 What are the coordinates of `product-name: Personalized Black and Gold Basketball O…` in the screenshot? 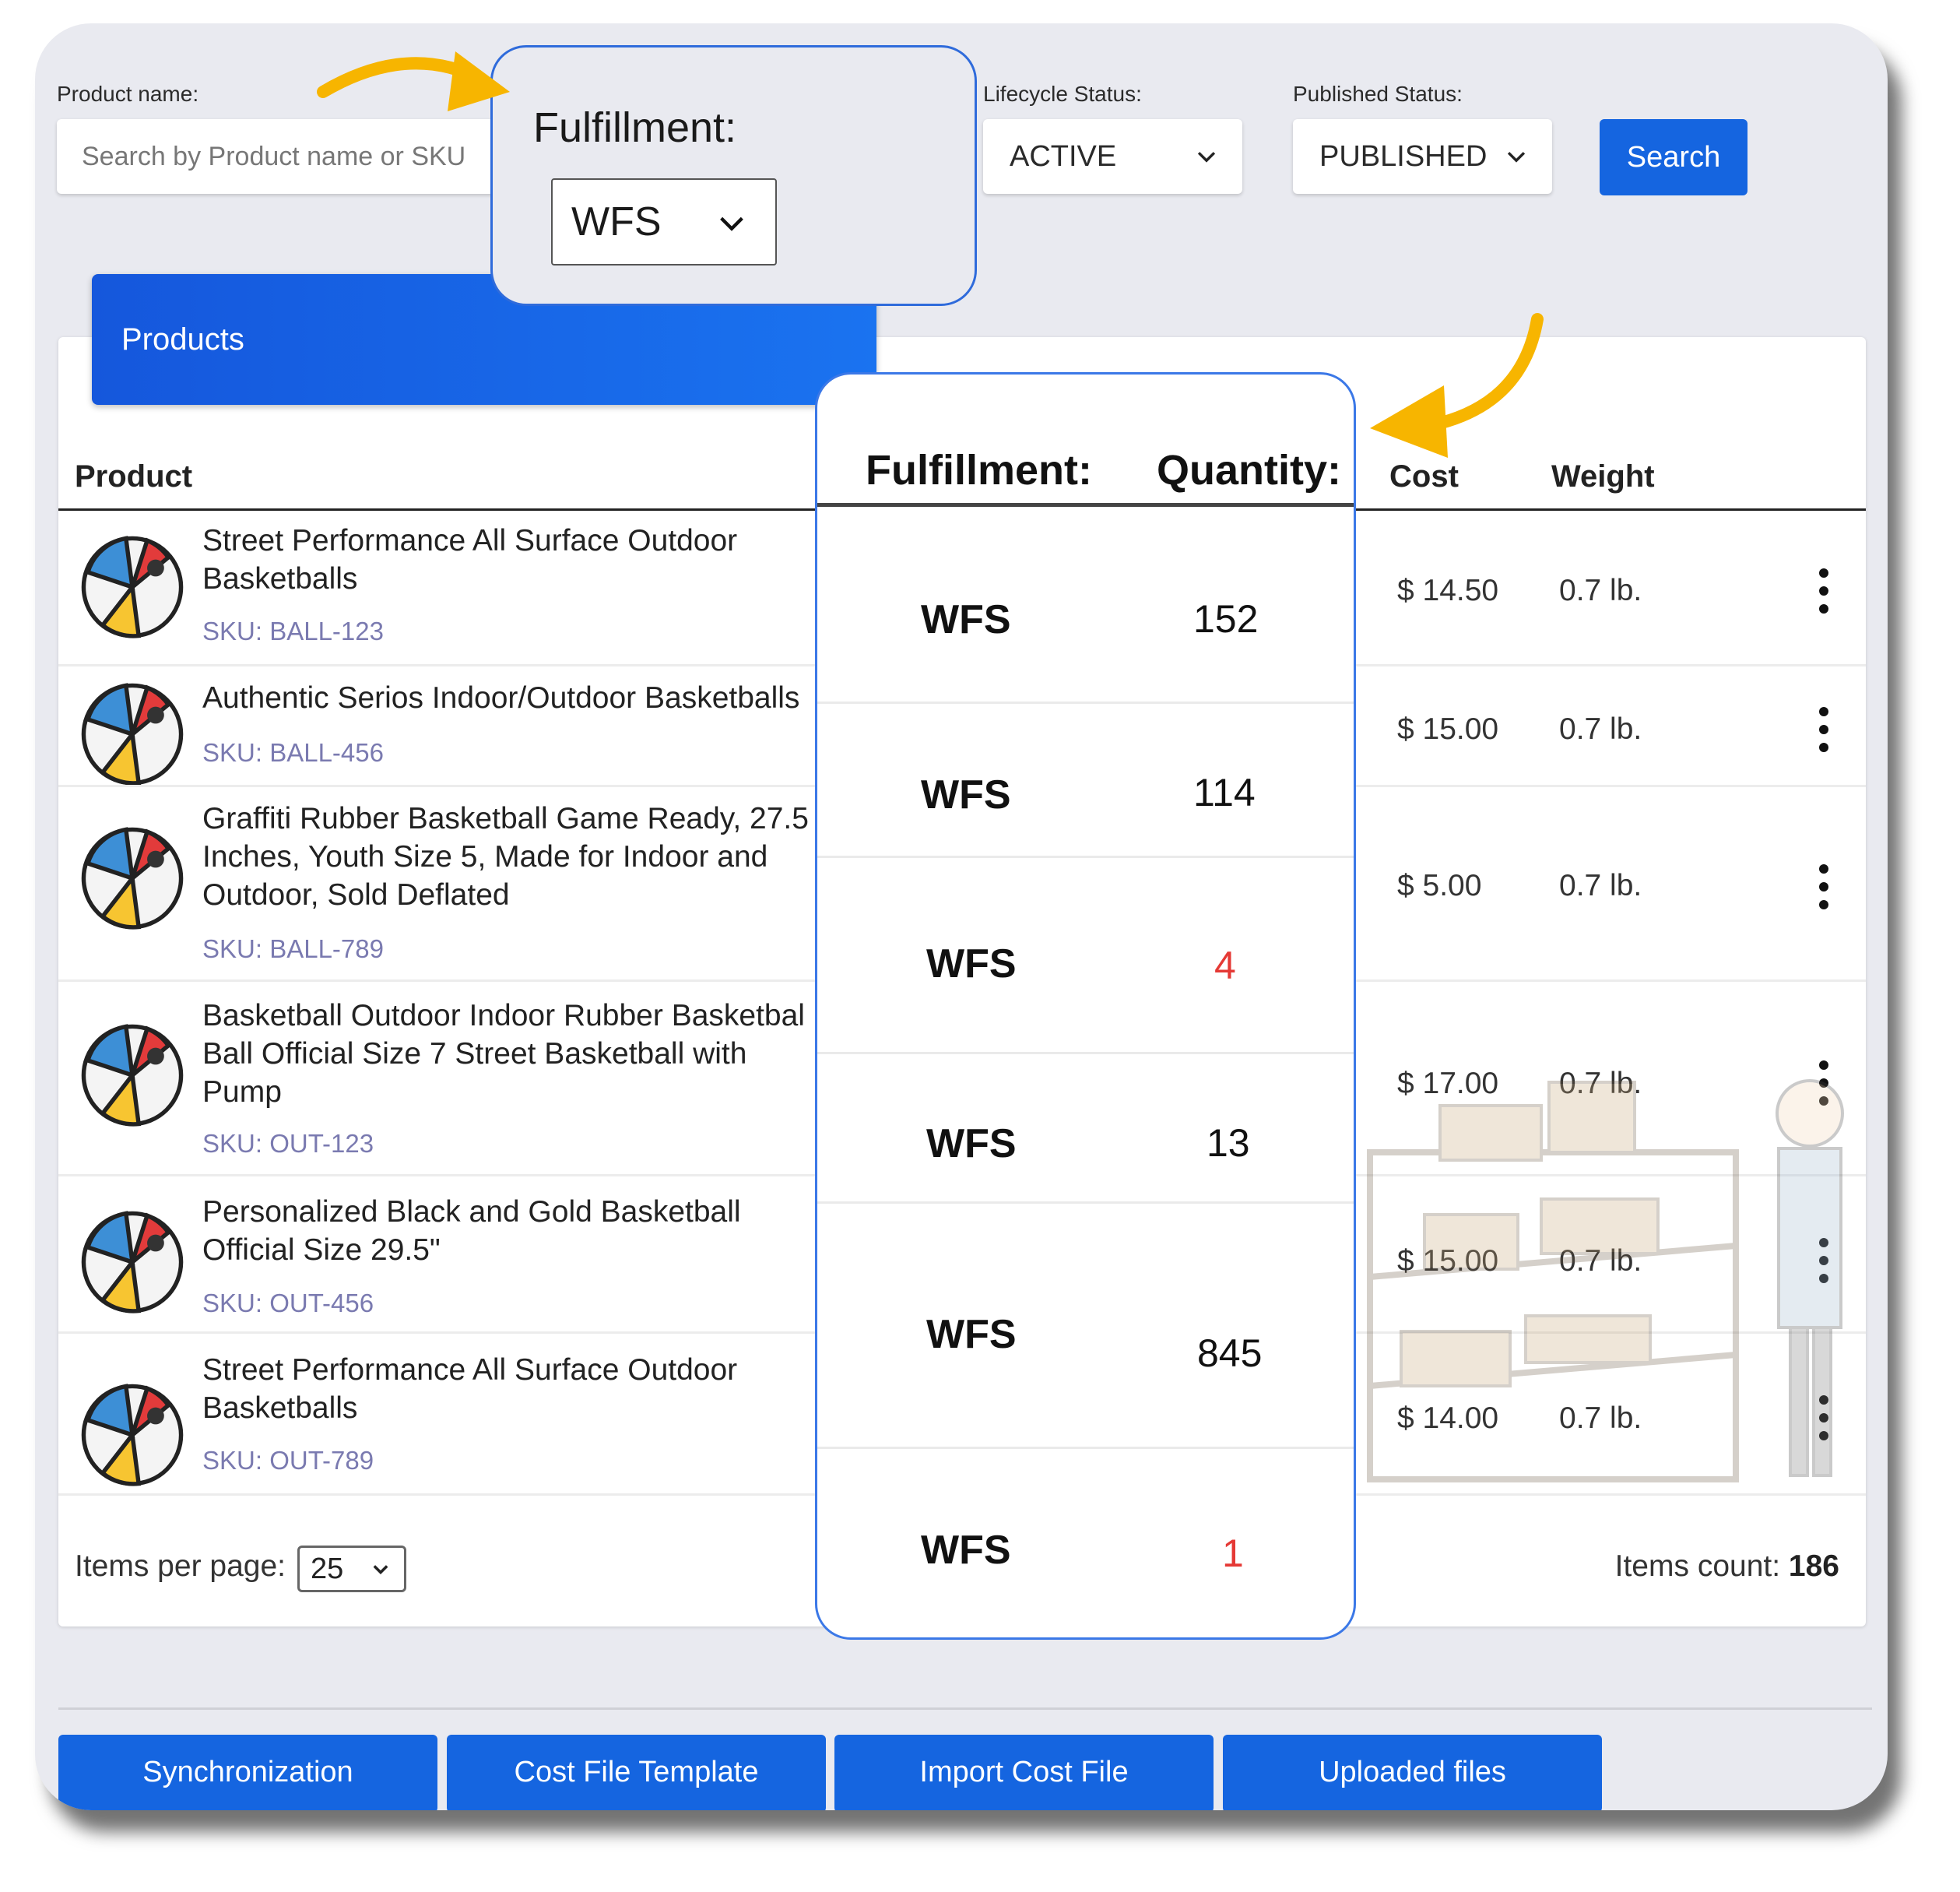 It's located at (513, 1231).